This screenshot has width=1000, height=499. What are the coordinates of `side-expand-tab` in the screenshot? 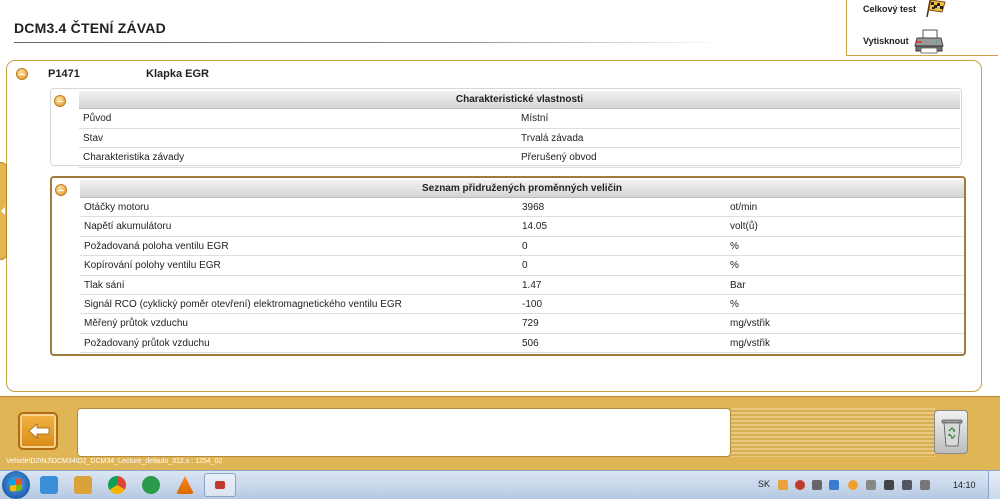 It's located at (3, 211).